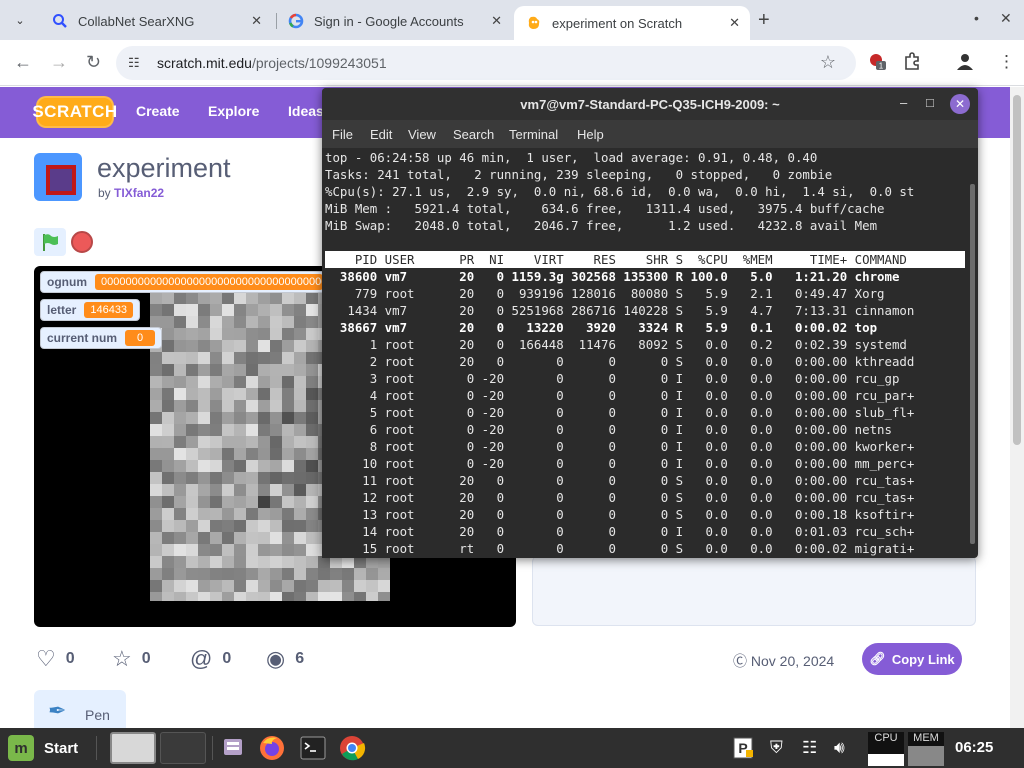 The image size is (1024, 768). I want to click on back-arrow-icon: ←, so click(23, 62).